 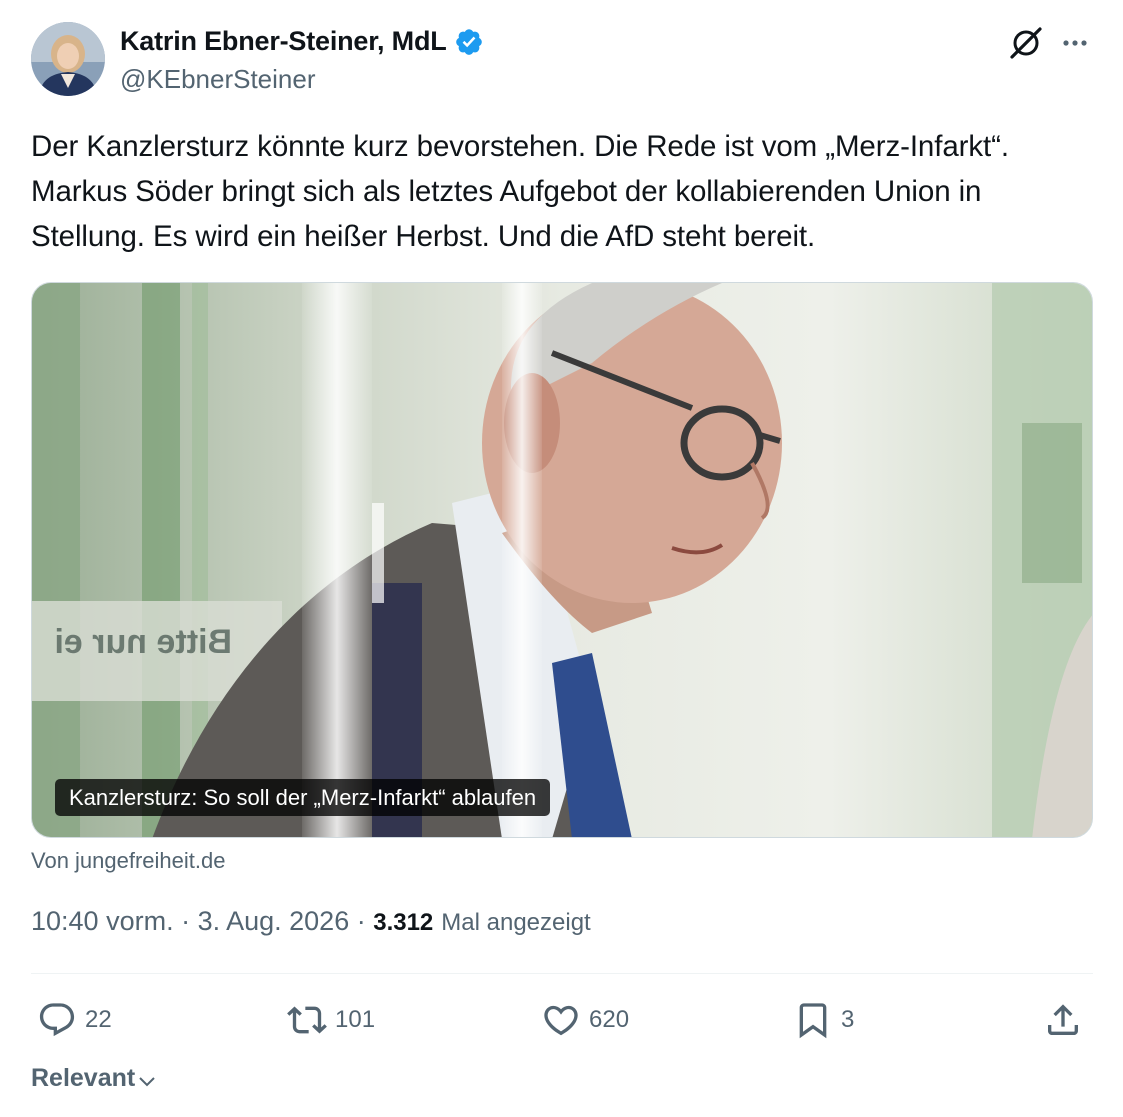 What do you see at coordinates (585, 1020) in the screenshot?
I see `like-button: 620` at bounding box center [585, 1020].